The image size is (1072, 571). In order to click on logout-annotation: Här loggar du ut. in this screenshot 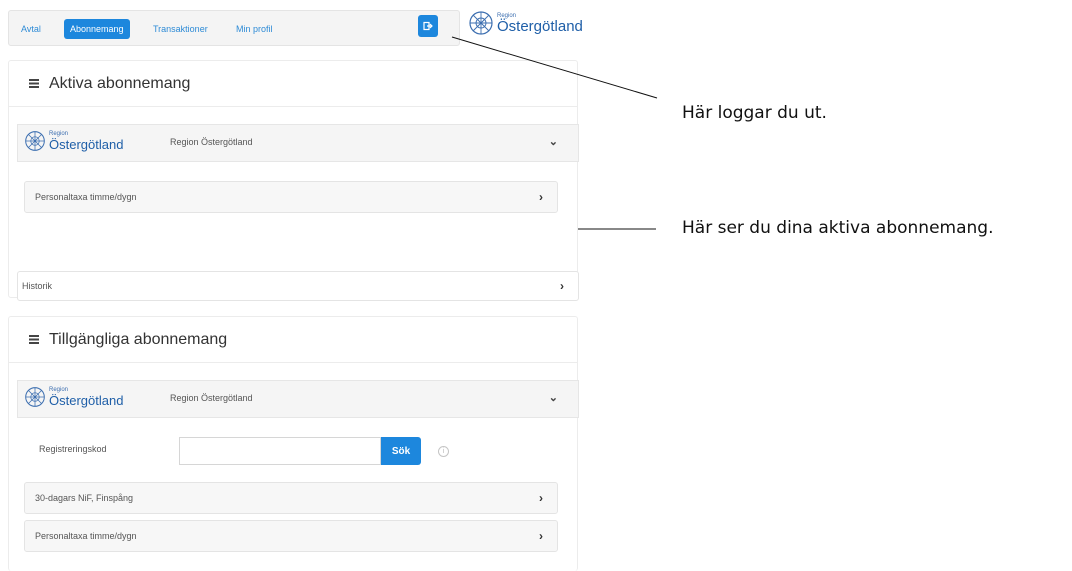, I will do `click(754, 113)`.